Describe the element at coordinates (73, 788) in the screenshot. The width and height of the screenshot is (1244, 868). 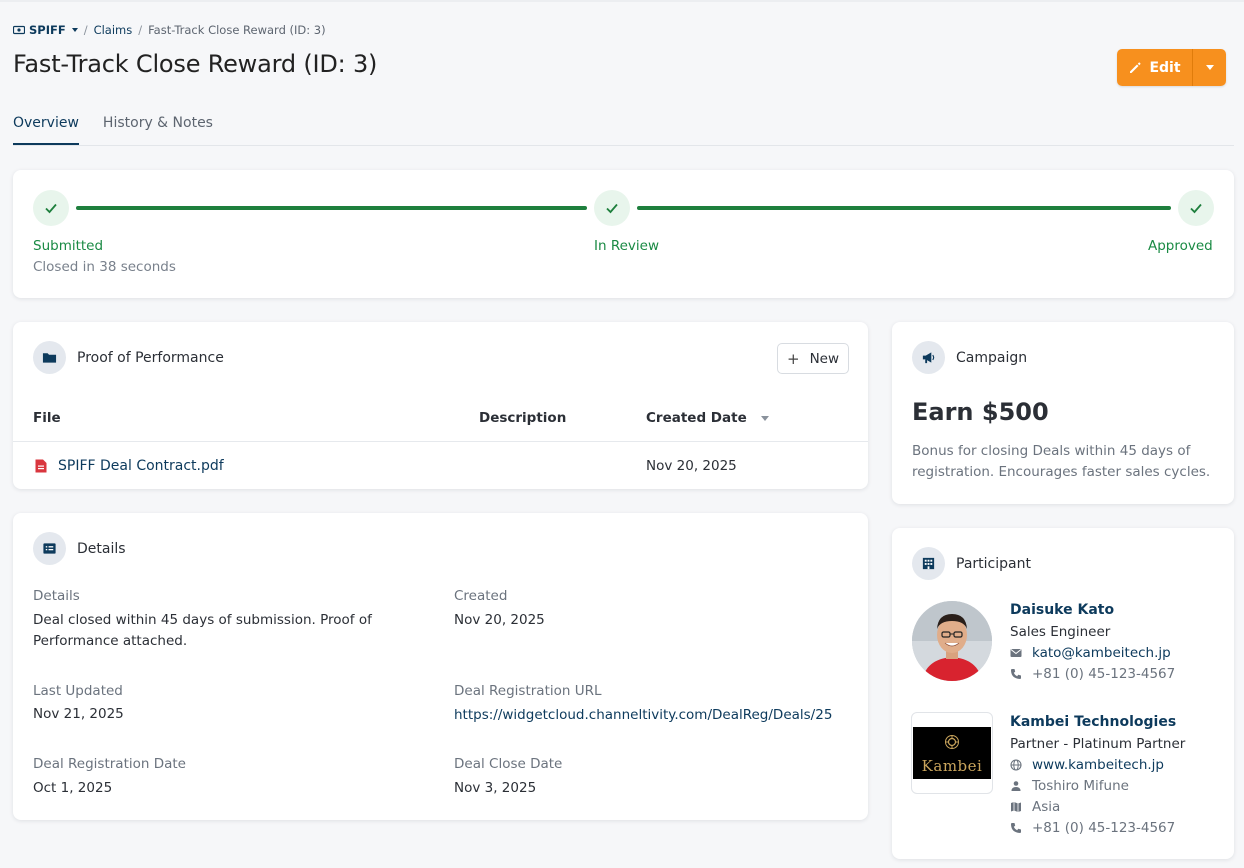
I see `deal-registration-date-value: Oct 1, 2025` at that location.